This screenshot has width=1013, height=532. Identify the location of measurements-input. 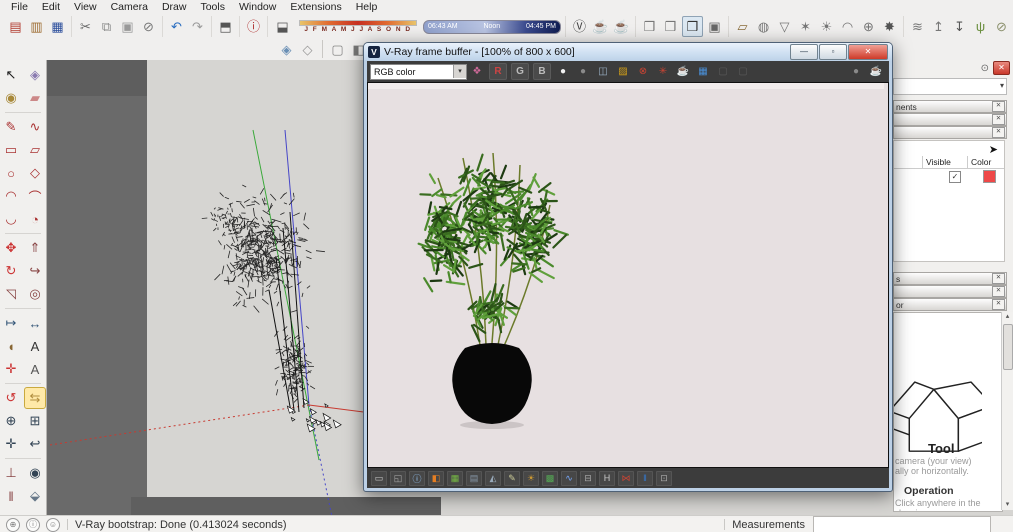
(902, 524).